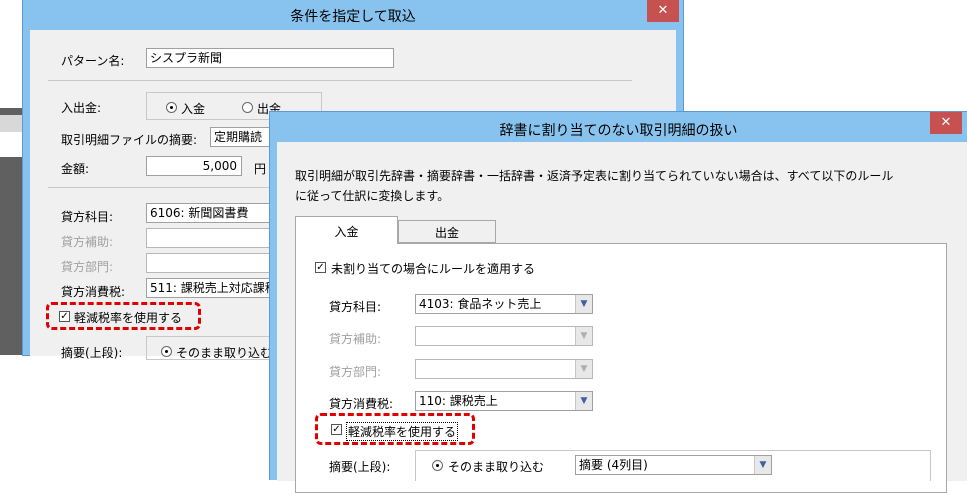 Image resolution: width=967 pixels, height=493 pixels. I want to click on credit-tax-value: 110: 課税売上, so click(458, 401).